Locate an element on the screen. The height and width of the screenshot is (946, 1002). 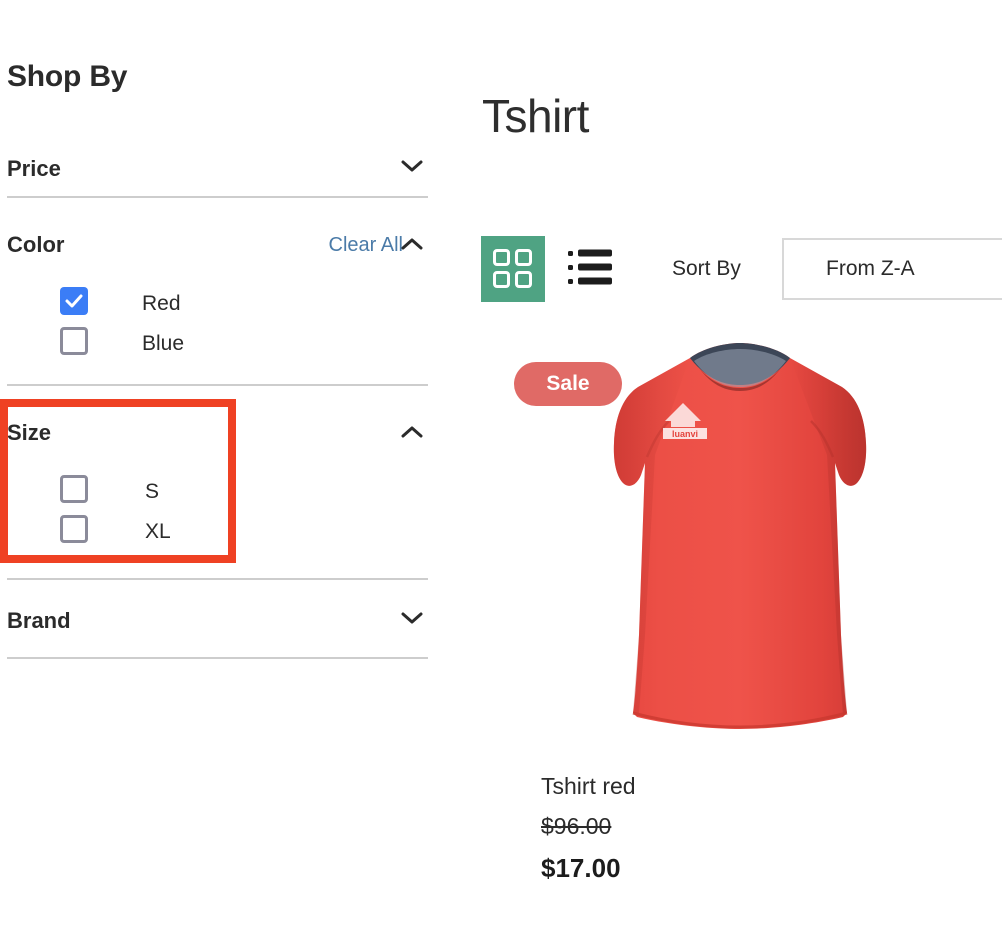
grid-view-icon is located at coordinates (513, 269).